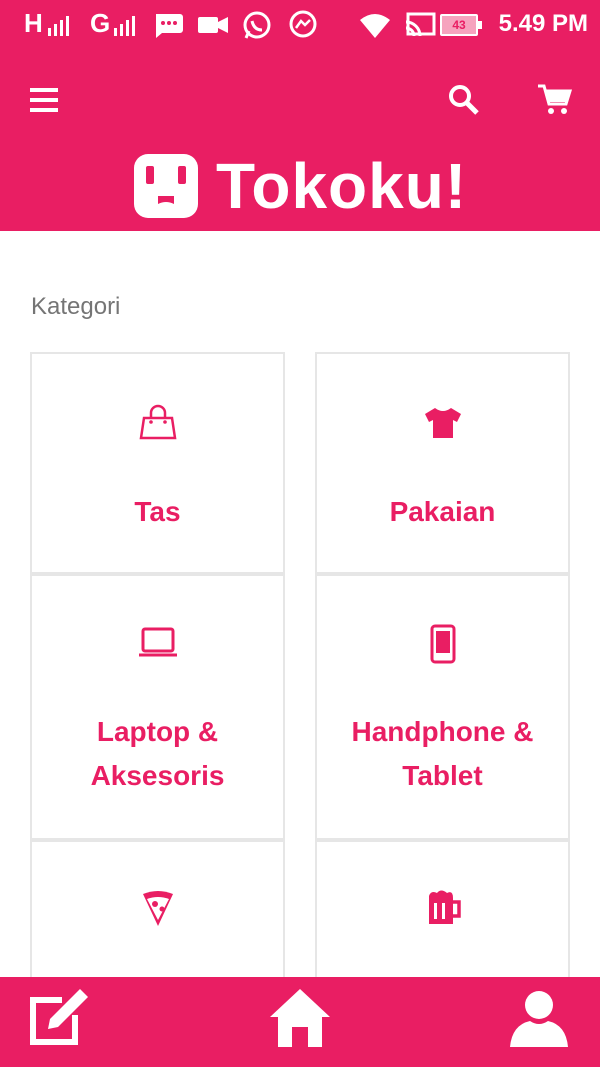 The height and width of the screenshot is (1067, 600). I want to click on pizza-icon, so click(157, 908).